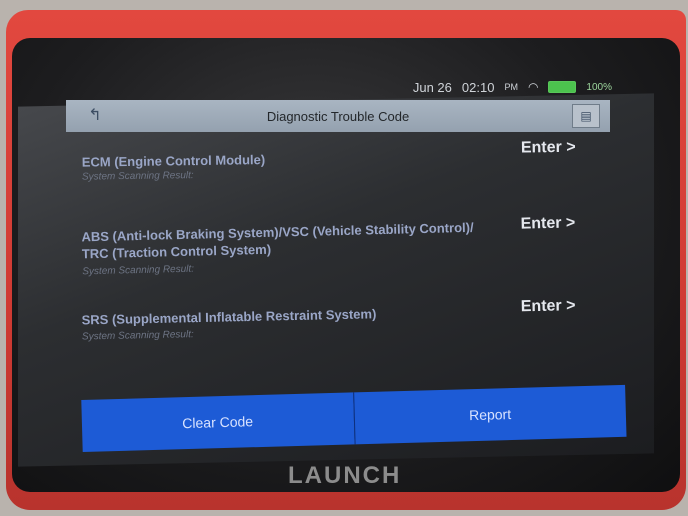  I want to click on status-date: Jun 26, so click(432, 87).